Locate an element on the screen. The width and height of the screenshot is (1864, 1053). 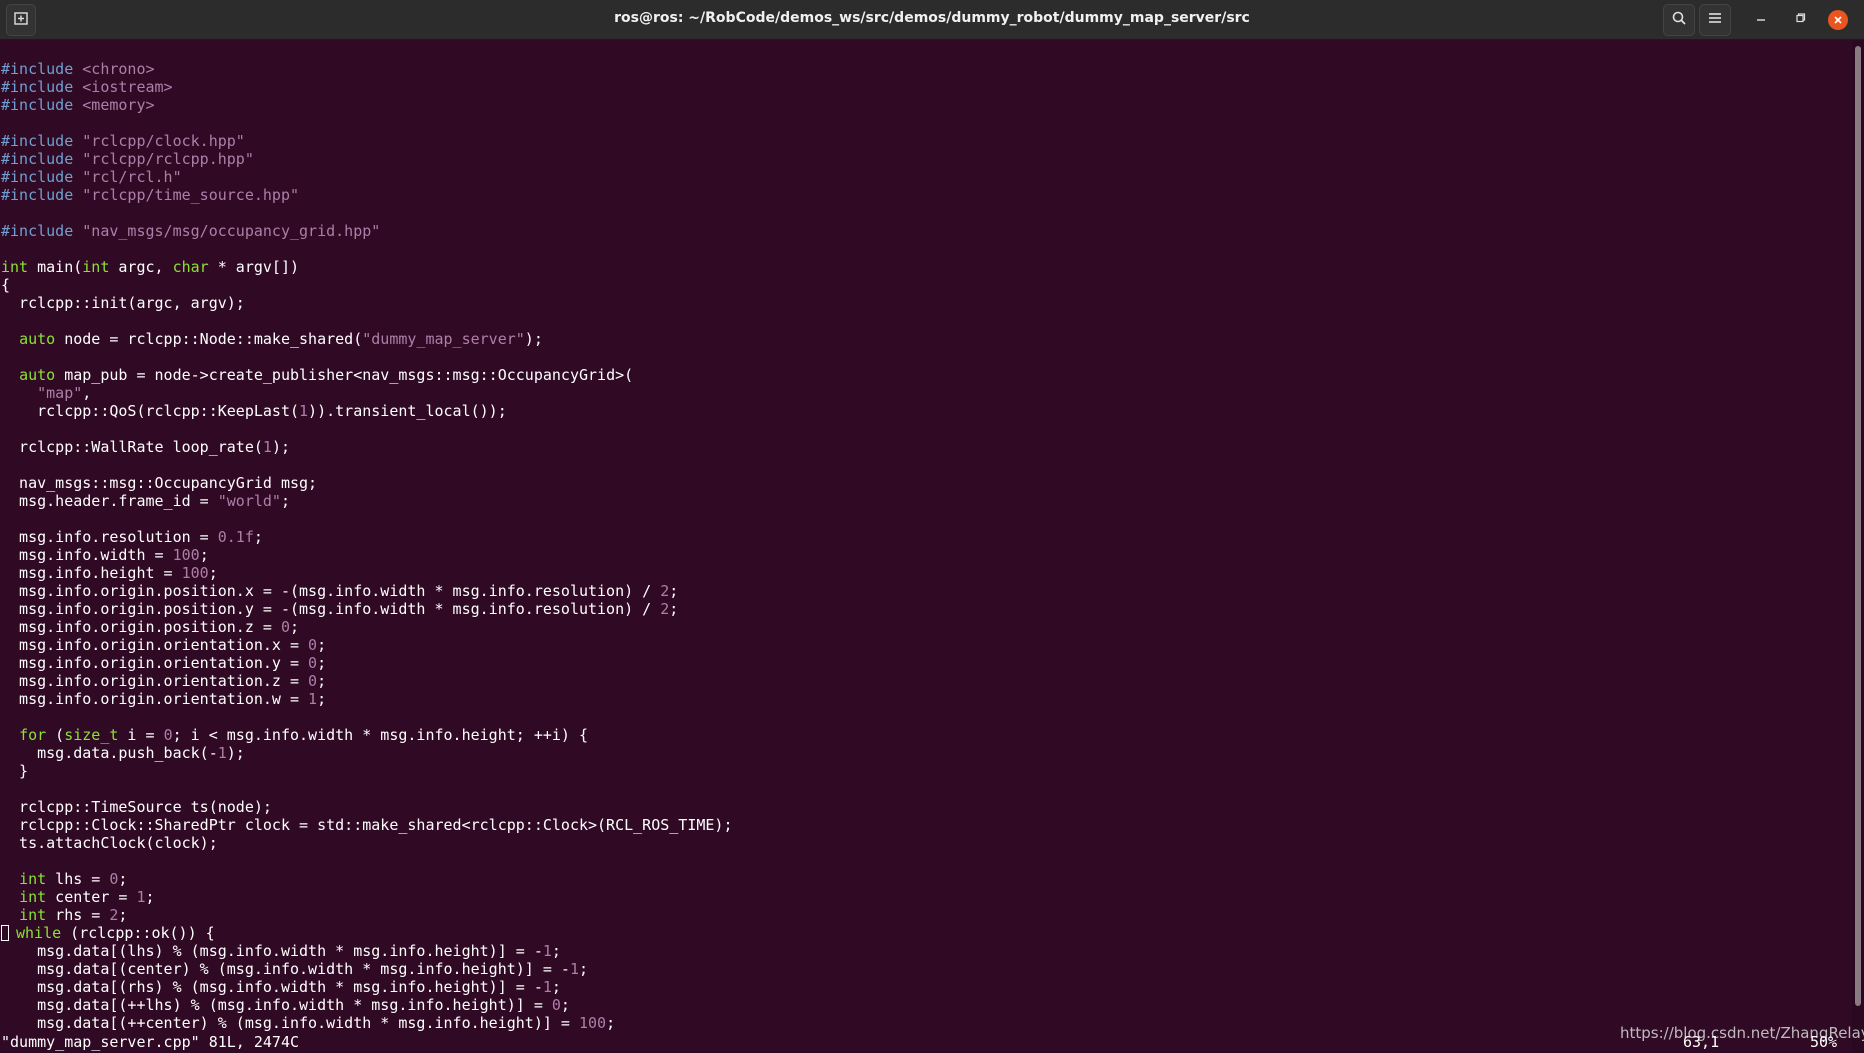
minimize-icon is located at coordinates (1761, 20).